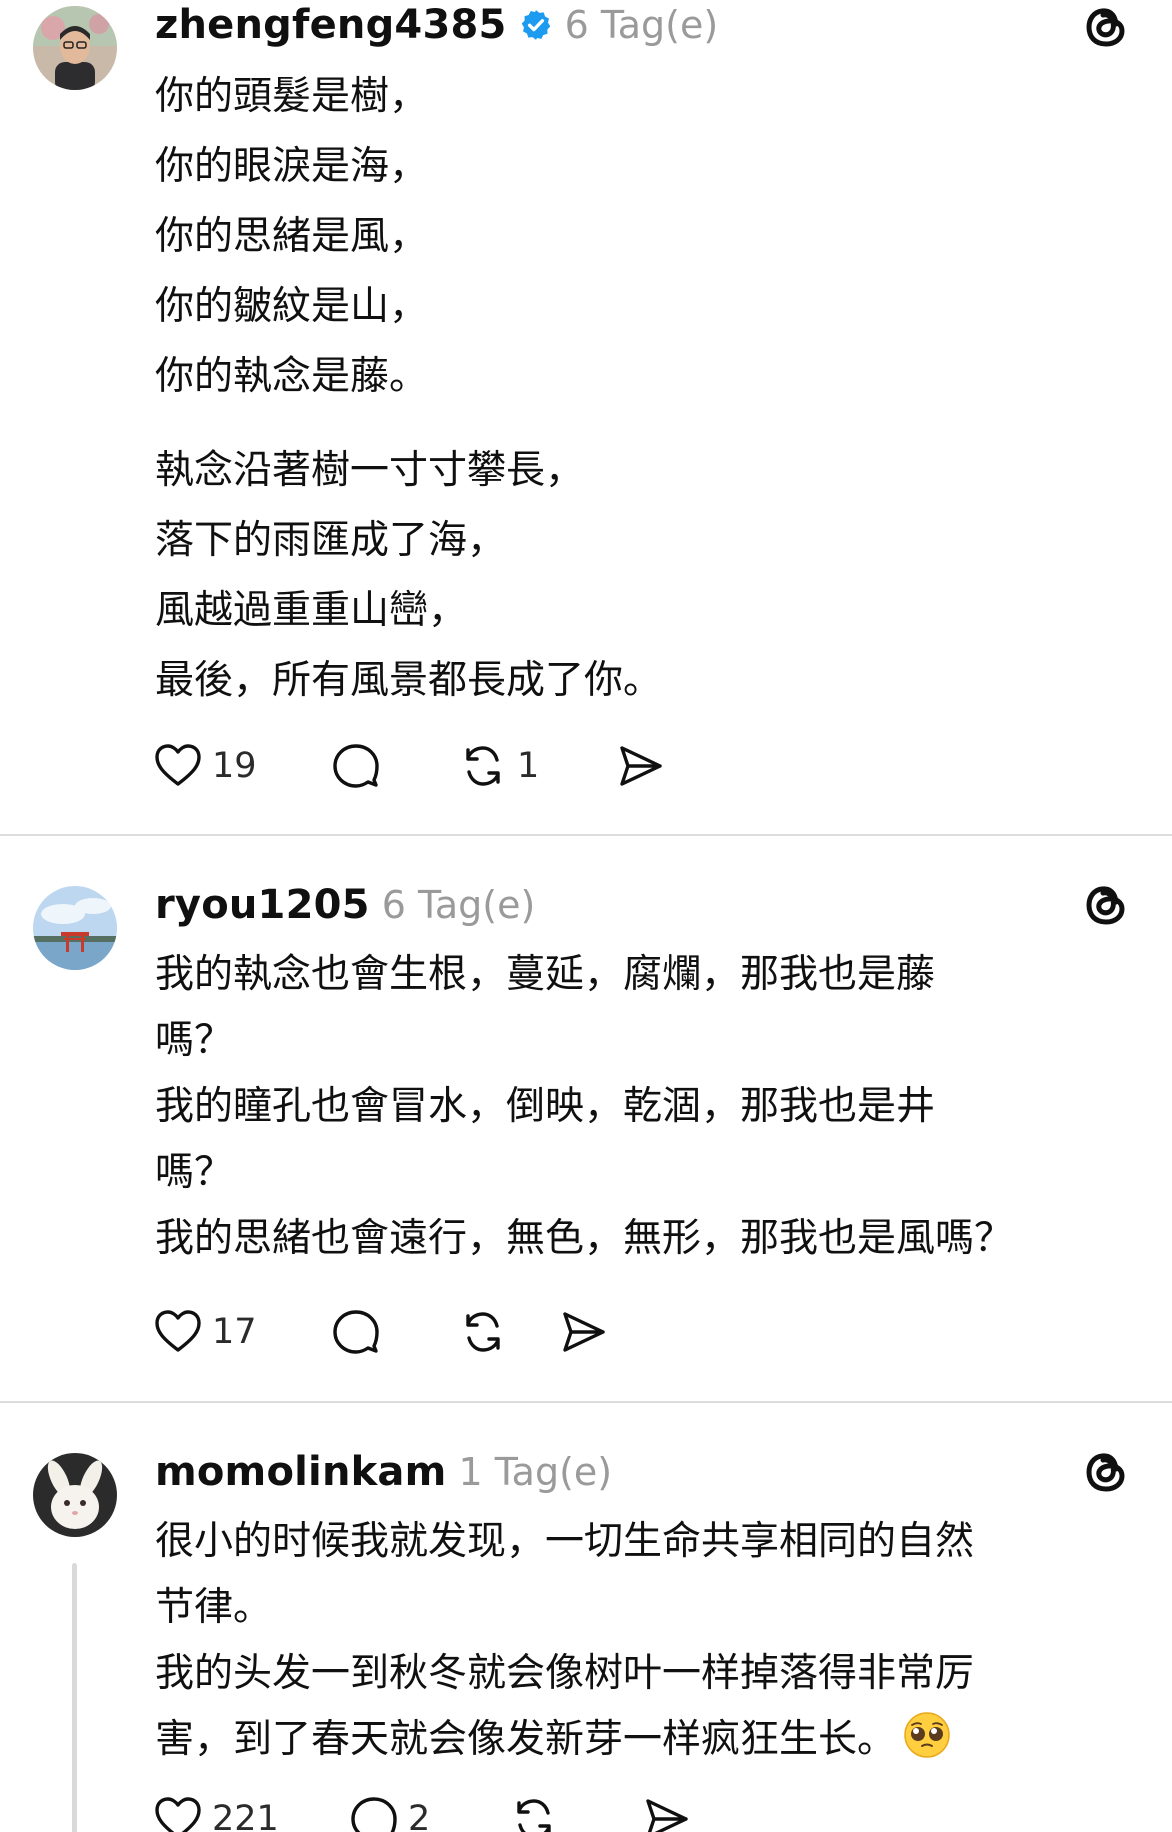 The height and width of the screenshot is (1832, 1172). I want to click on like-button: 221, so click(250, 1812).